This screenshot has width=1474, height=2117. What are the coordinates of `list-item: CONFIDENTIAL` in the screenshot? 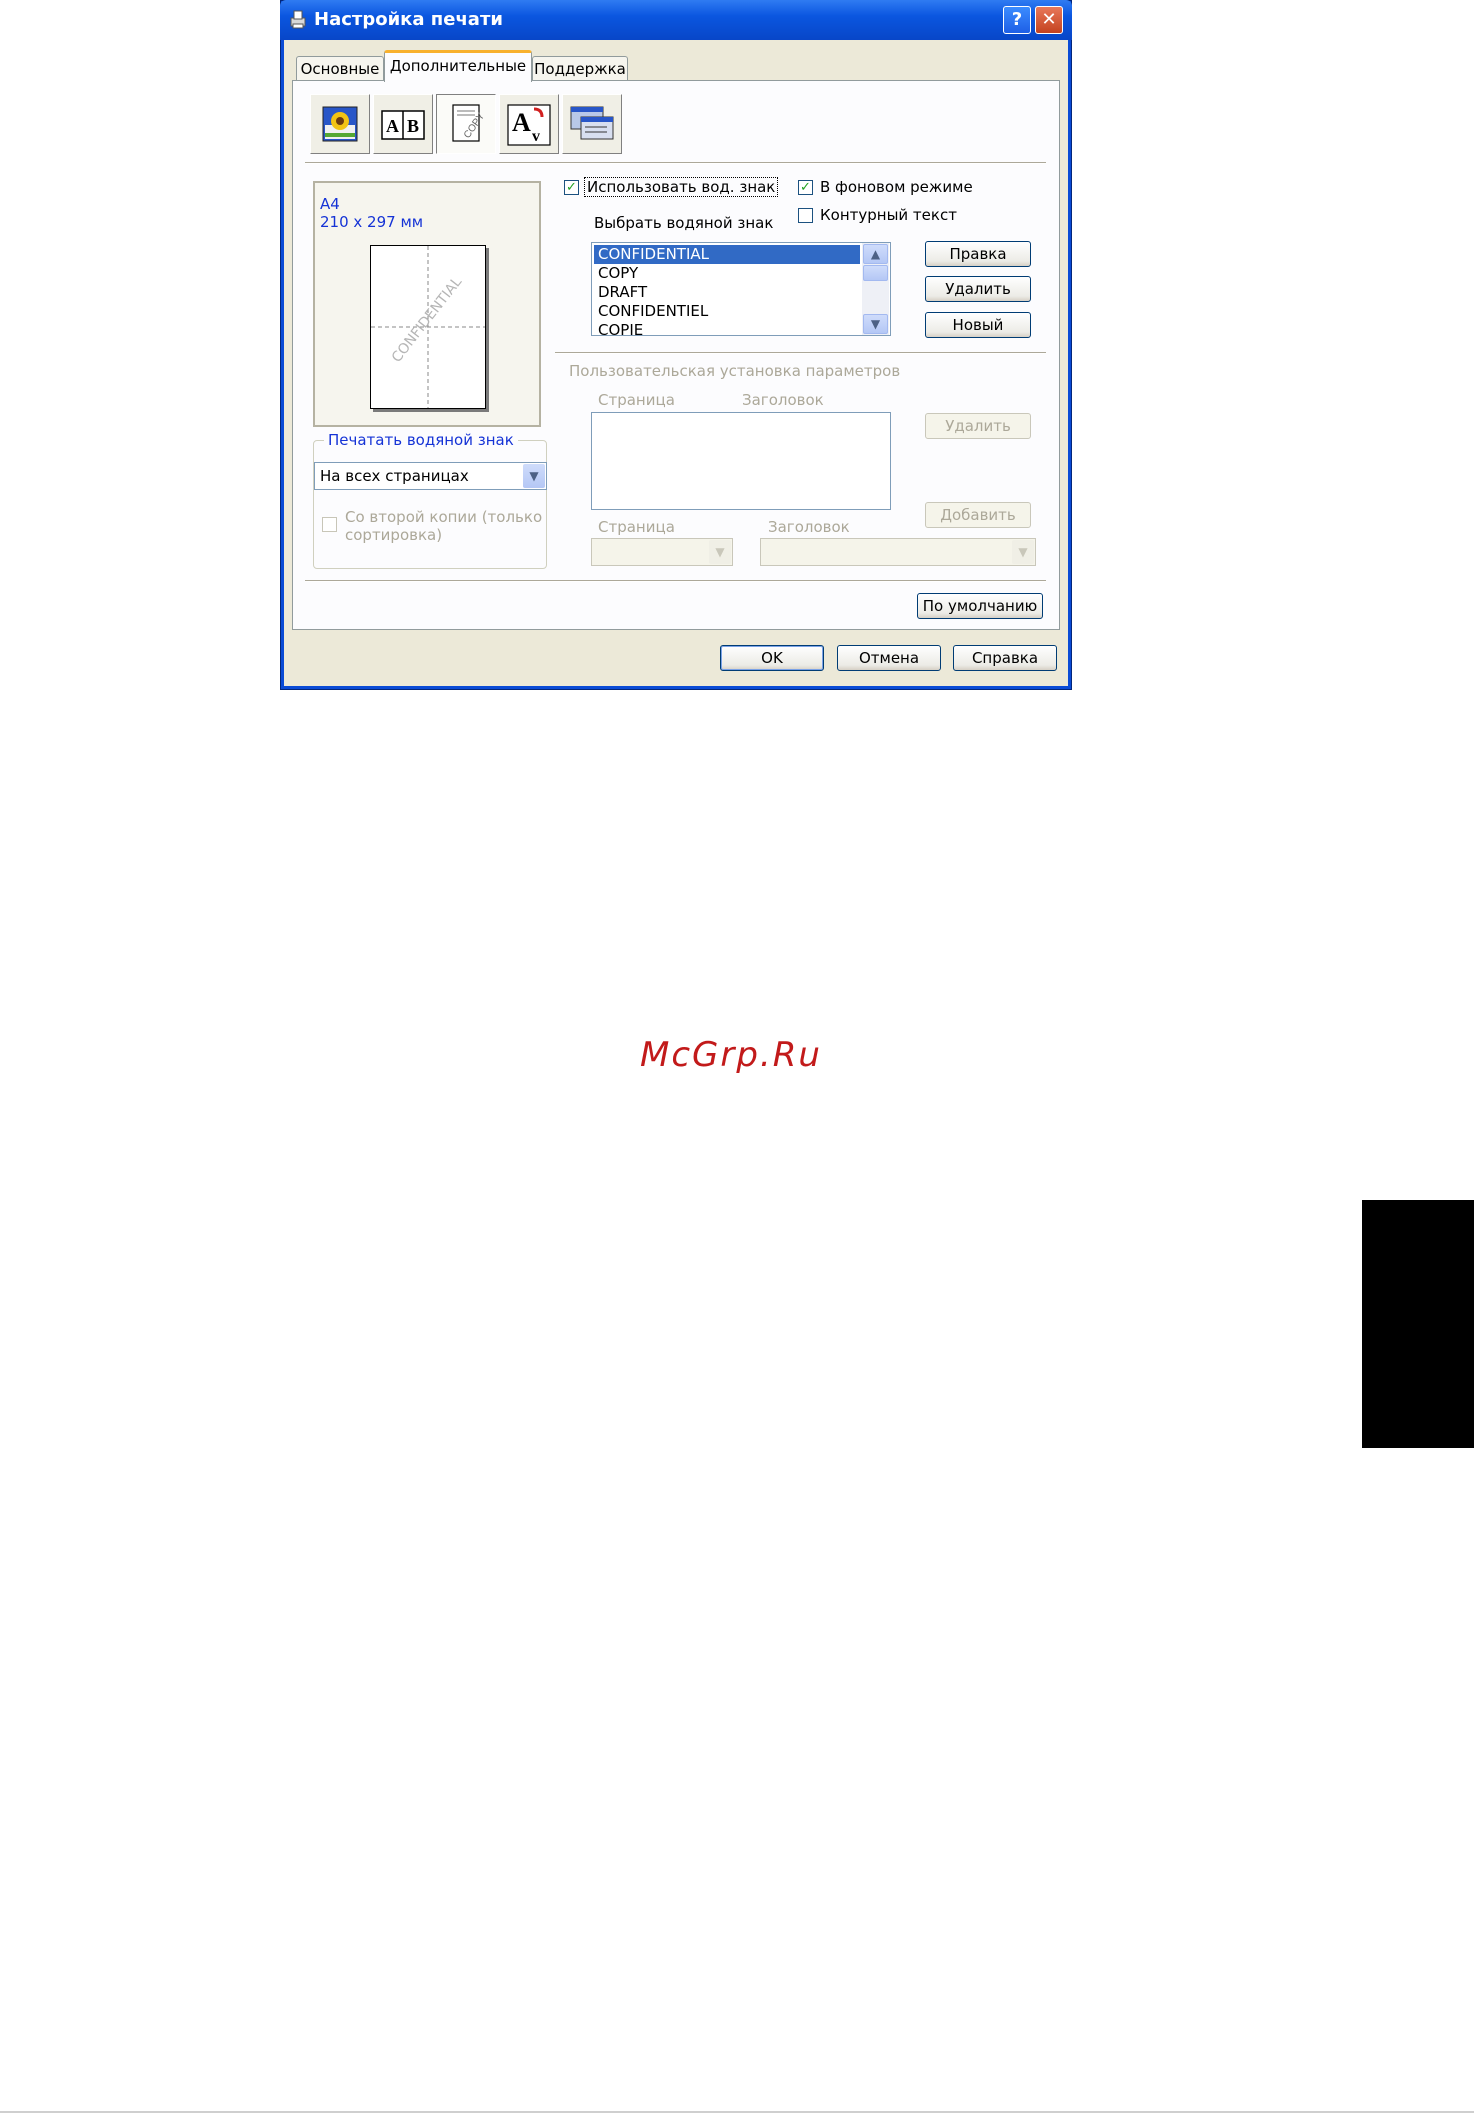 It's located at (727, 254).